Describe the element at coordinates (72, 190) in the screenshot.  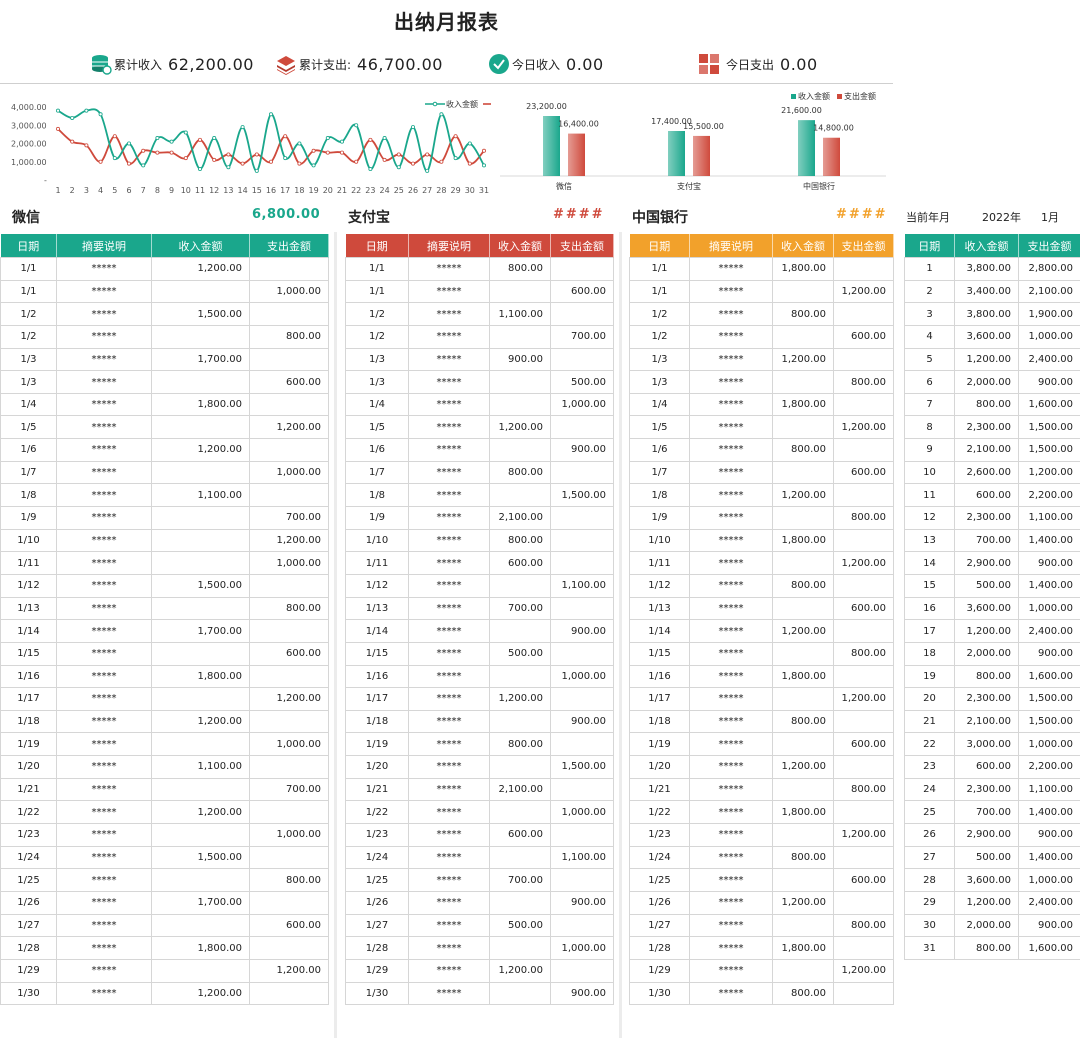
I see `x-tick-label: 2` at that location.